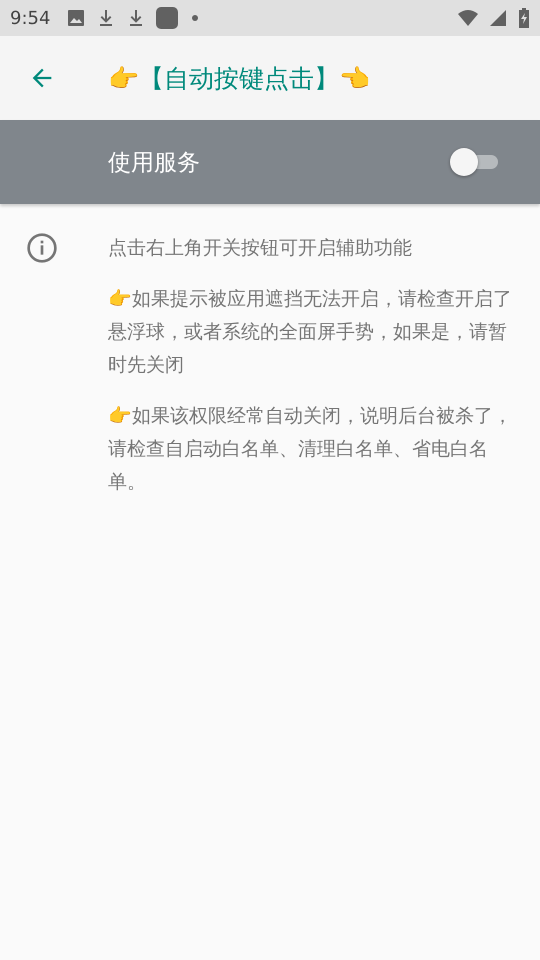 The height and width of the screenshot is (960, 540). Describe the element at coordinates (524, 18) in the screenshot. I see `battery-charging-icon` at that location.